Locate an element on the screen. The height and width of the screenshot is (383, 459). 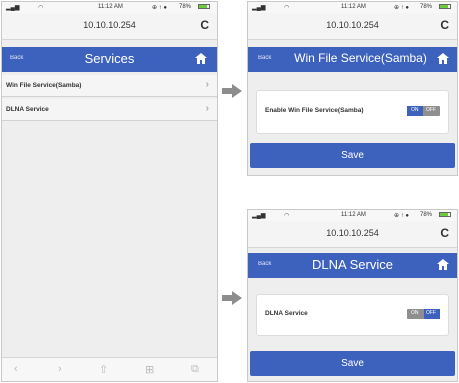
list-item-label: DLNA Service is located at coordinates (27, 109).